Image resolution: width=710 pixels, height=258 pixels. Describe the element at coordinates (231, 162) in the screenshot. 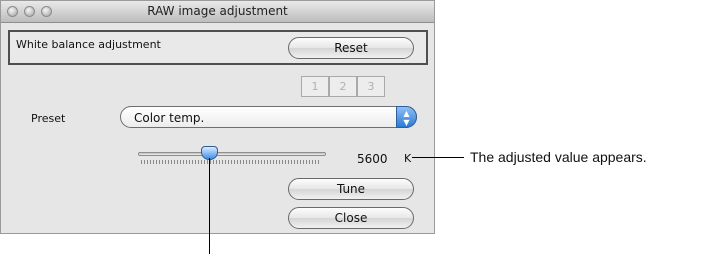

I see `slider-tick-marks` at that location.